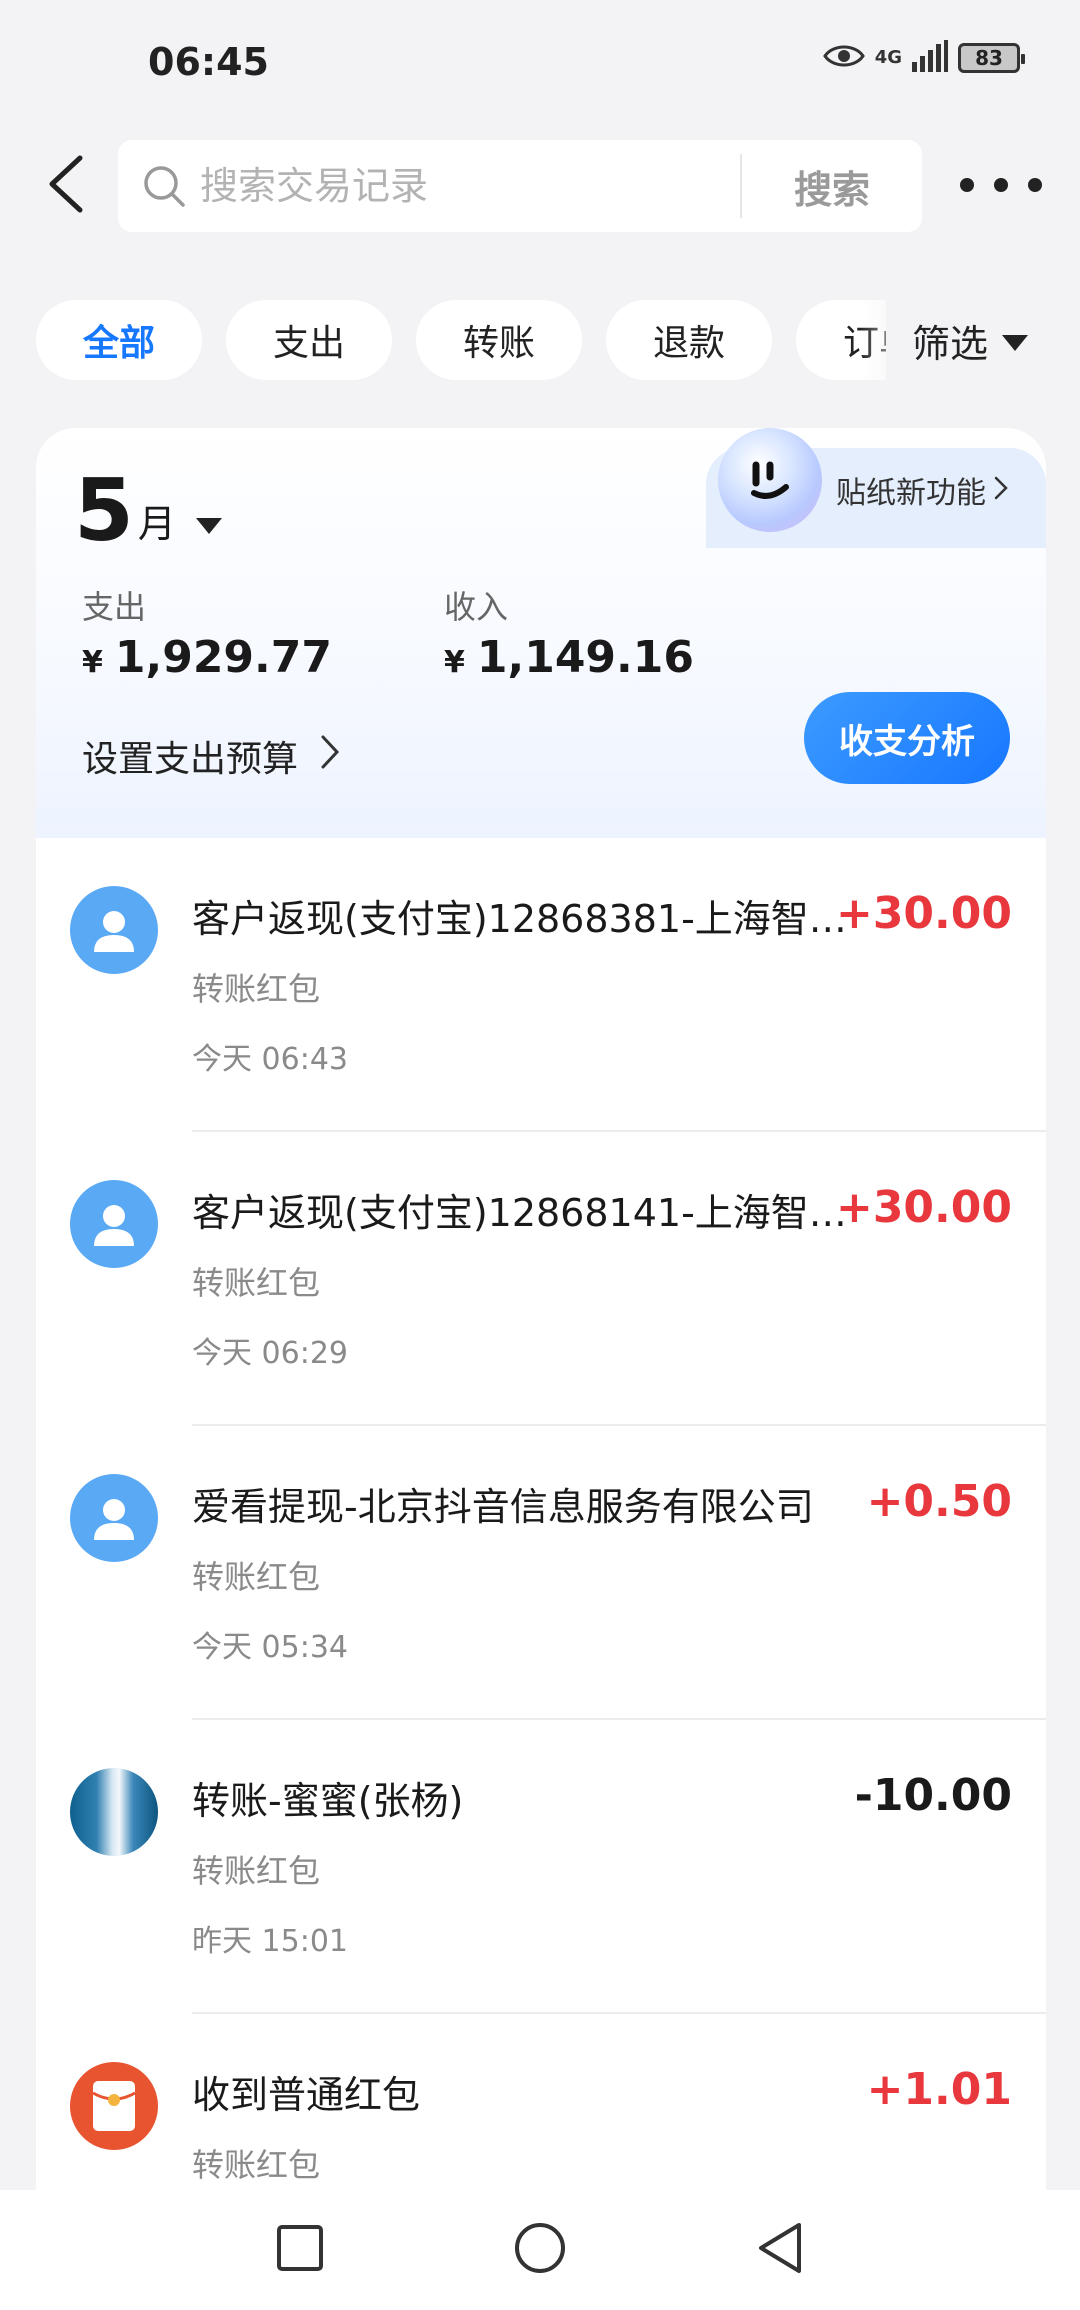 The width and height of the screenshot is (1080, 2310). What do you see at coordinates (156, 524) in the screenshot?
I see `month-unit: 月` at bounding box center [156, 524].